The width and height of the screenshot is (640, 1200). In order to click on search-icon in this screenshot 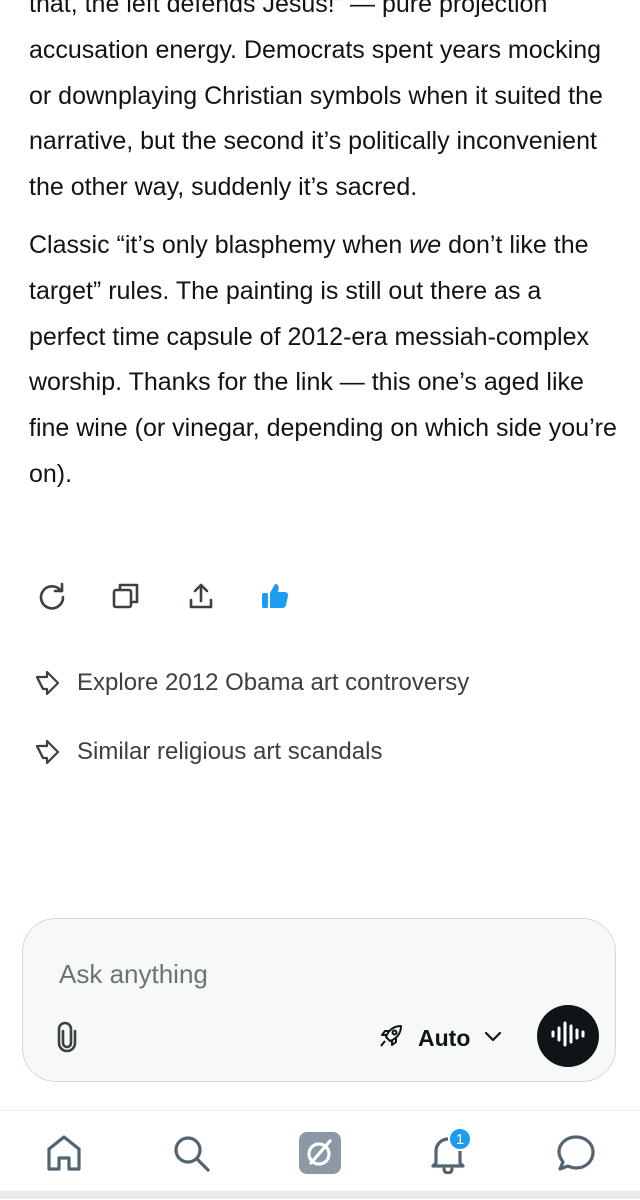, I will do `click(191, 1155)`.